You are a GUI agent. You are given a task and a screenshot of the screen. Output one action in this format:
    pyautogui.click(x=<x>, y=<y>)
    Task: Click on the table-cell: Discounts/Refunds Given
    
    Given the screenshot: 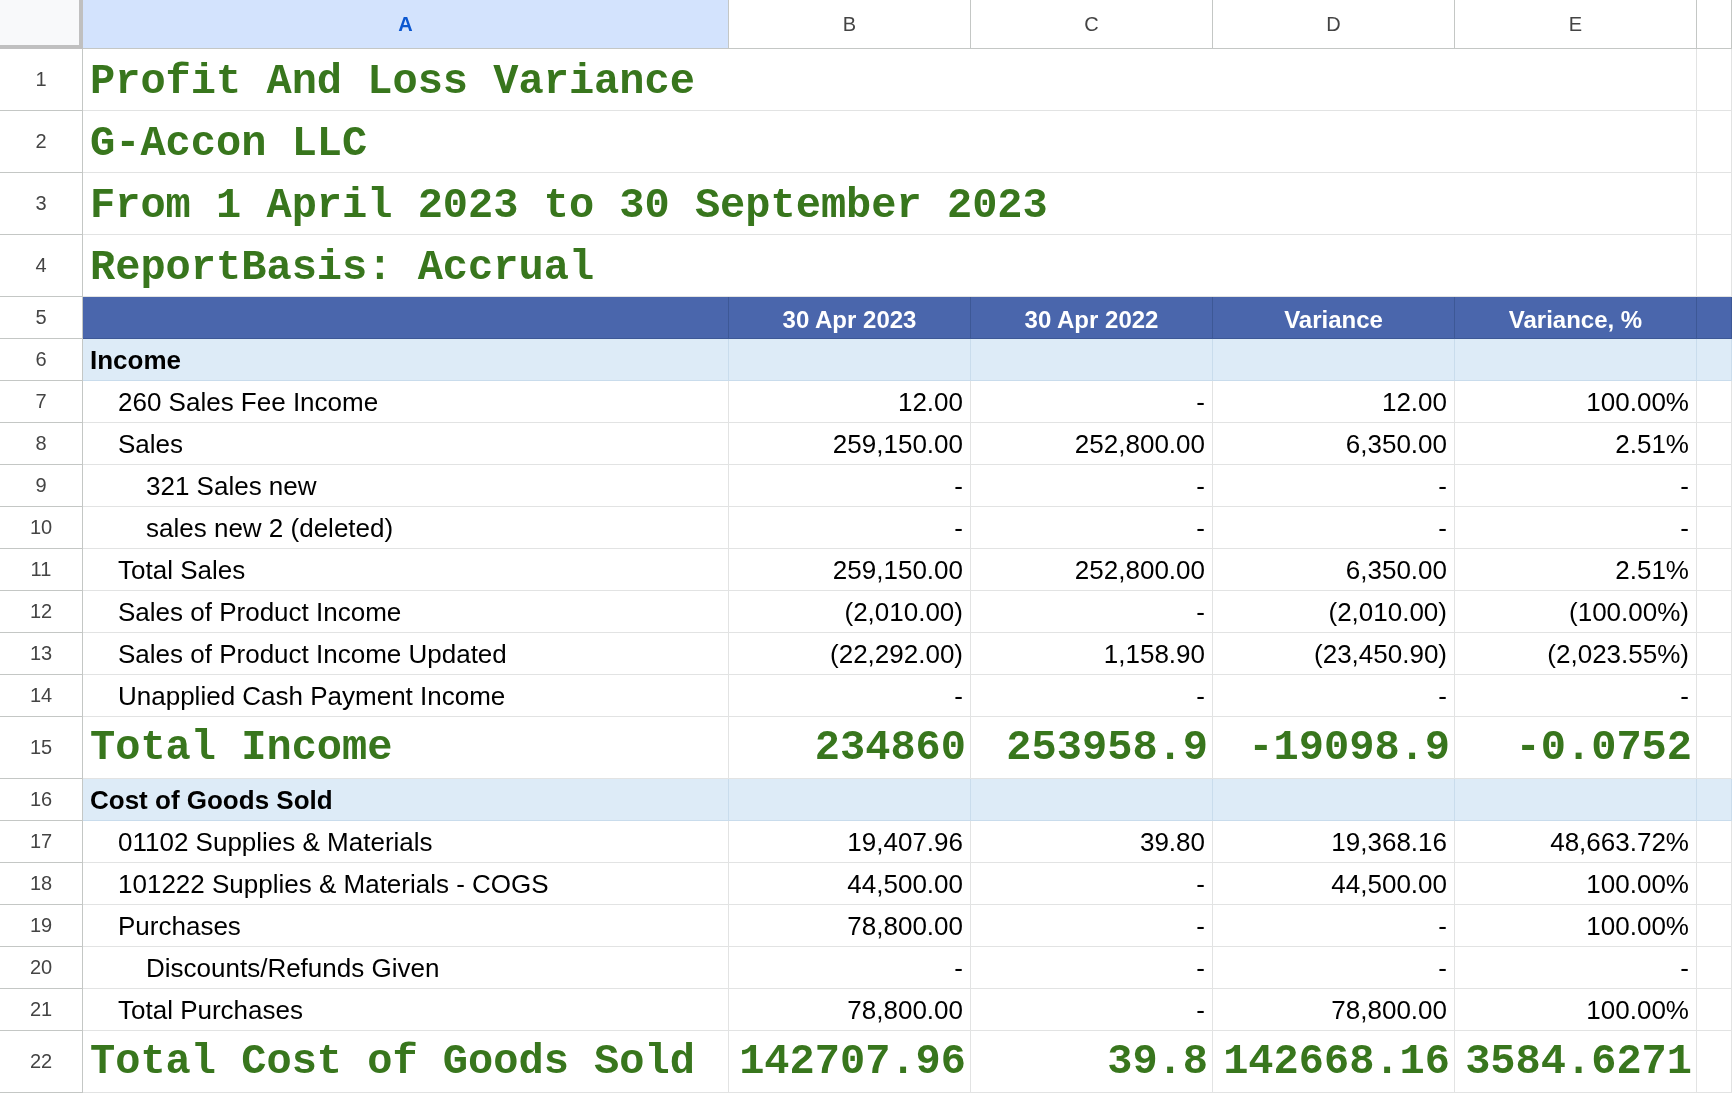 What is the action you would take?
    pyautogui.click(x=406, y=968)
    